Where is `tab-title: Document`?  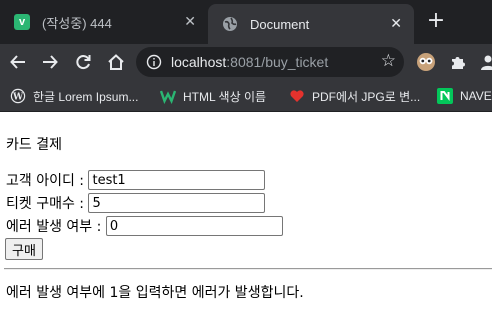 tab-title: Document is located at coordinates (280, 24).